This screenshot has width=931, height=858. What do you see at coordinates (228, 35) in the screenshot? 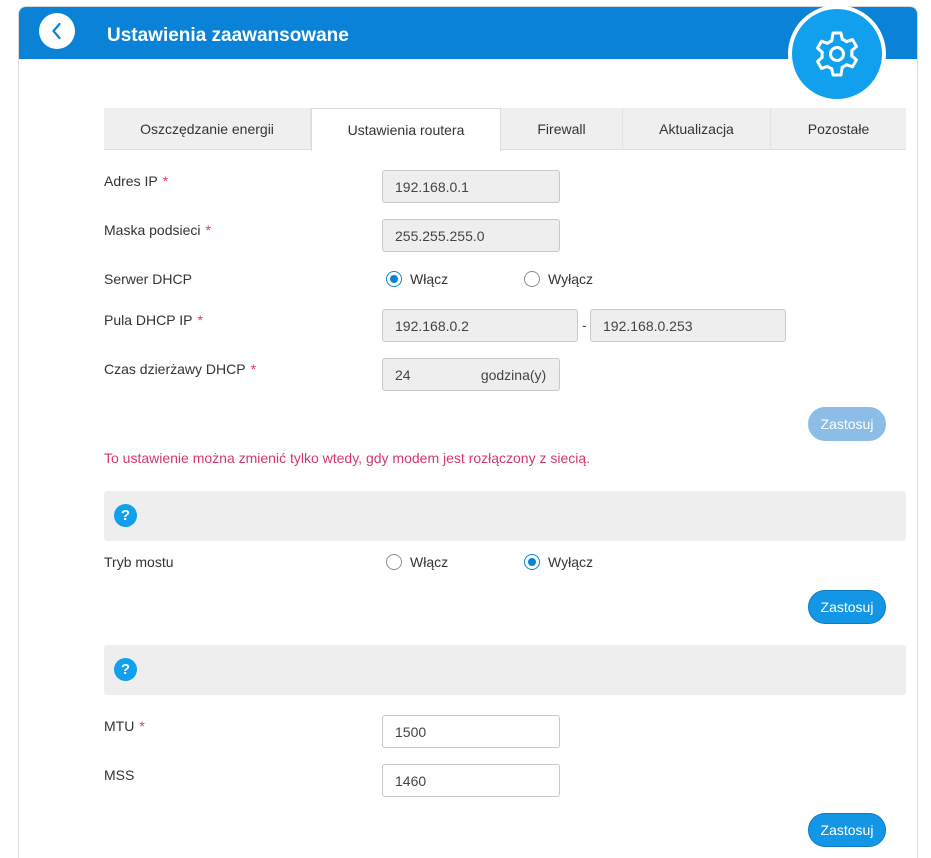
I see `page-title: Ustawienia zaawansowane` at bounding box center [228, 35].